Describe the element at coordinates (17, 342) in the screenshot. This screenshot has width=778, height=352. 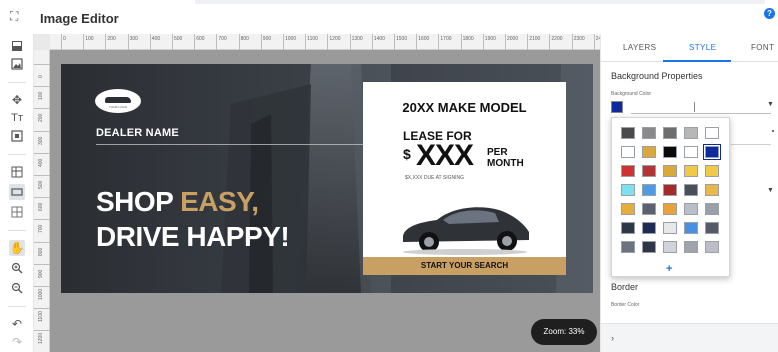
I see `redo-icon: ↷` at that location.